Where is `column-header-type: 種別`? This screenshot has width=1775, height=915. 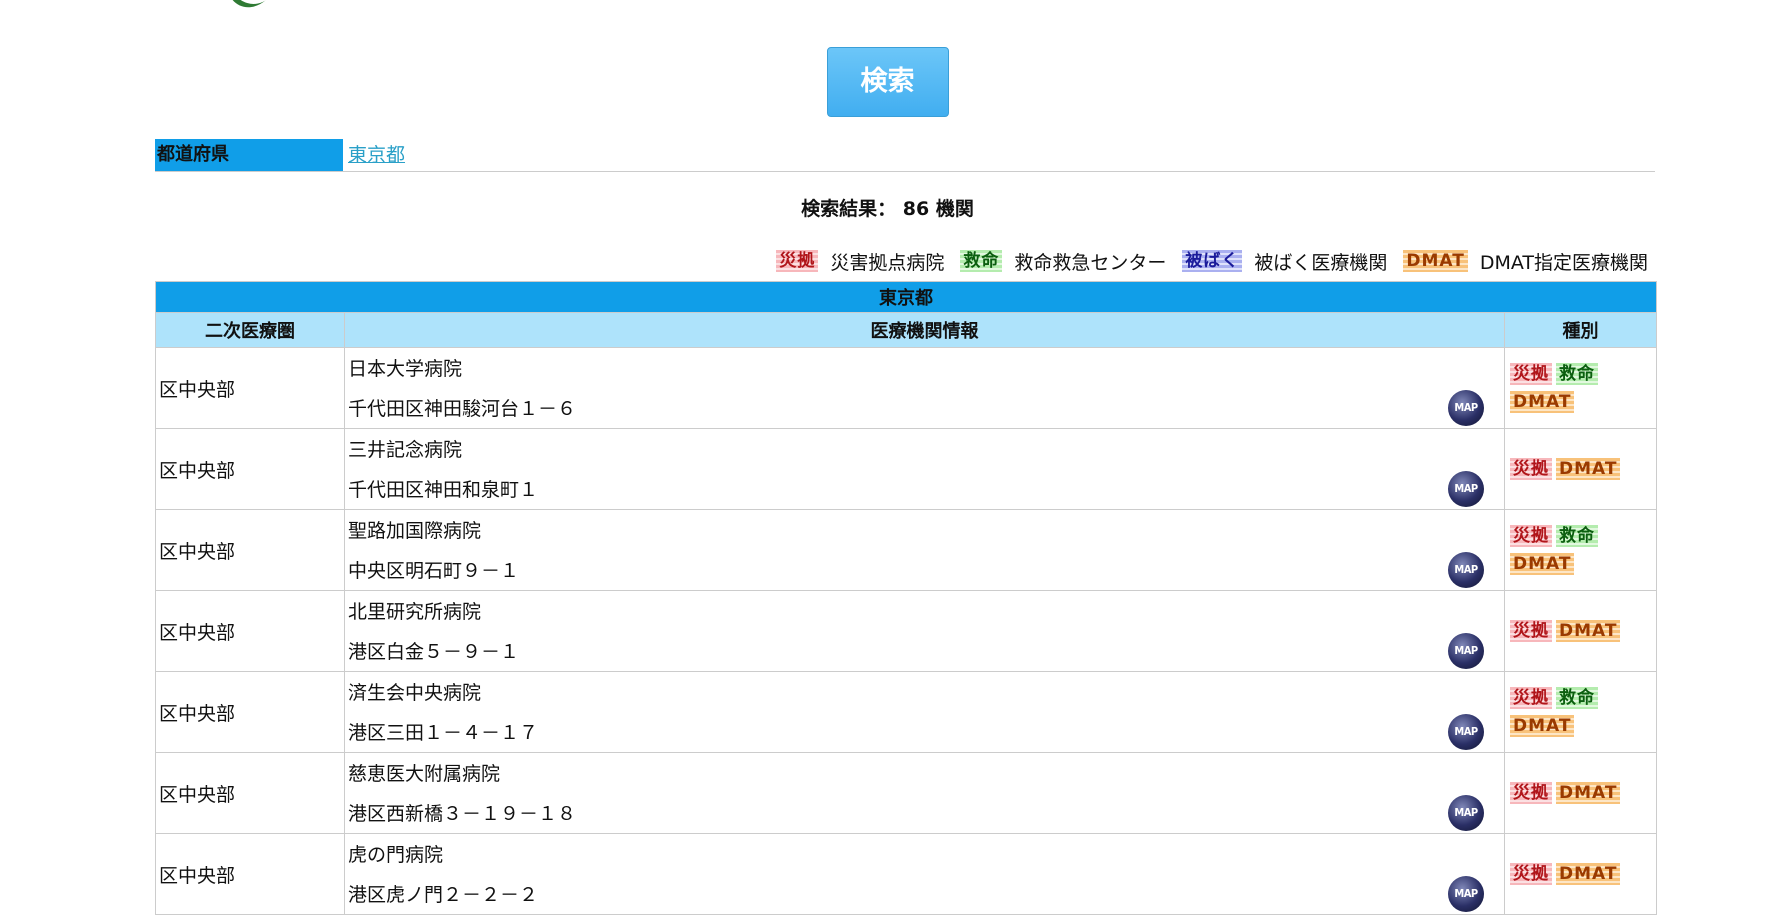 column-header-type: 種別 is located at coordinates (1580, 330).